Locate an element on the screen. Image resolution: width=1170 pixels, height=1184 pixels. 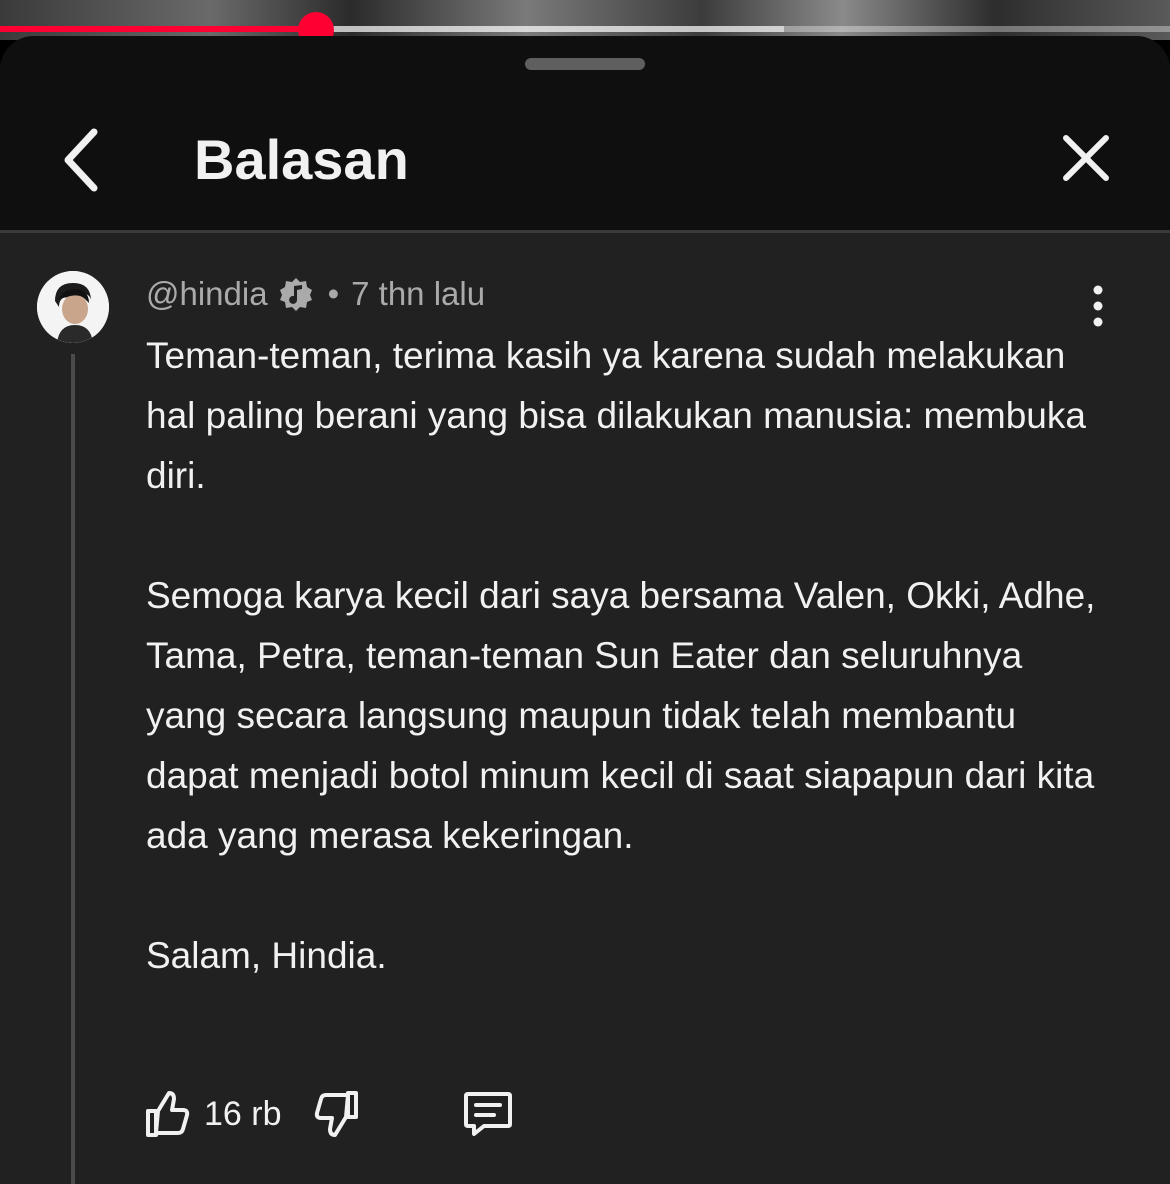
reply-button is located at coordinates (488, 1114).